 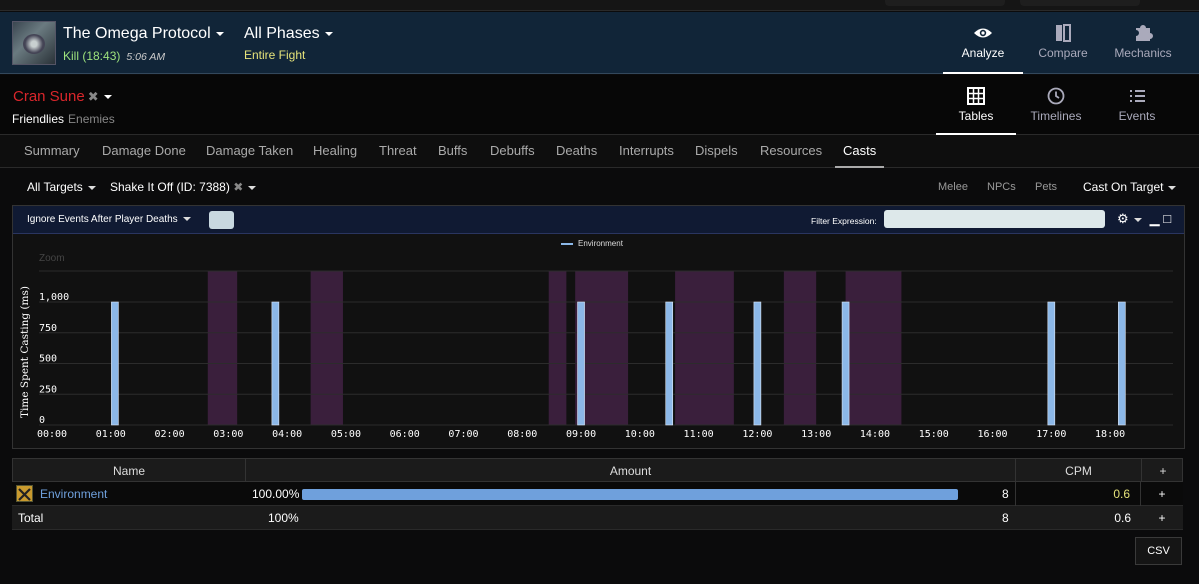 I want to click on y-tick-label: 500, so click(x=48, y=359).